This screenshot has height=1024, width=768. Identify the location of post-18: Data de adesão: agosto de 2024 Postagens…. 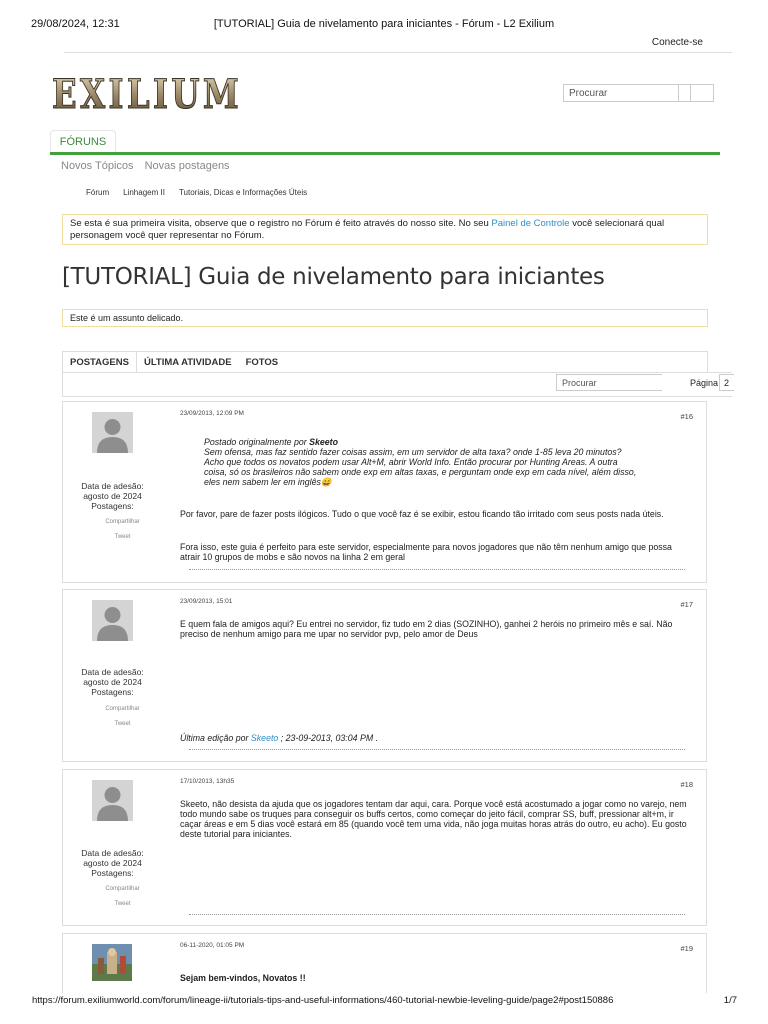
(384, 847).